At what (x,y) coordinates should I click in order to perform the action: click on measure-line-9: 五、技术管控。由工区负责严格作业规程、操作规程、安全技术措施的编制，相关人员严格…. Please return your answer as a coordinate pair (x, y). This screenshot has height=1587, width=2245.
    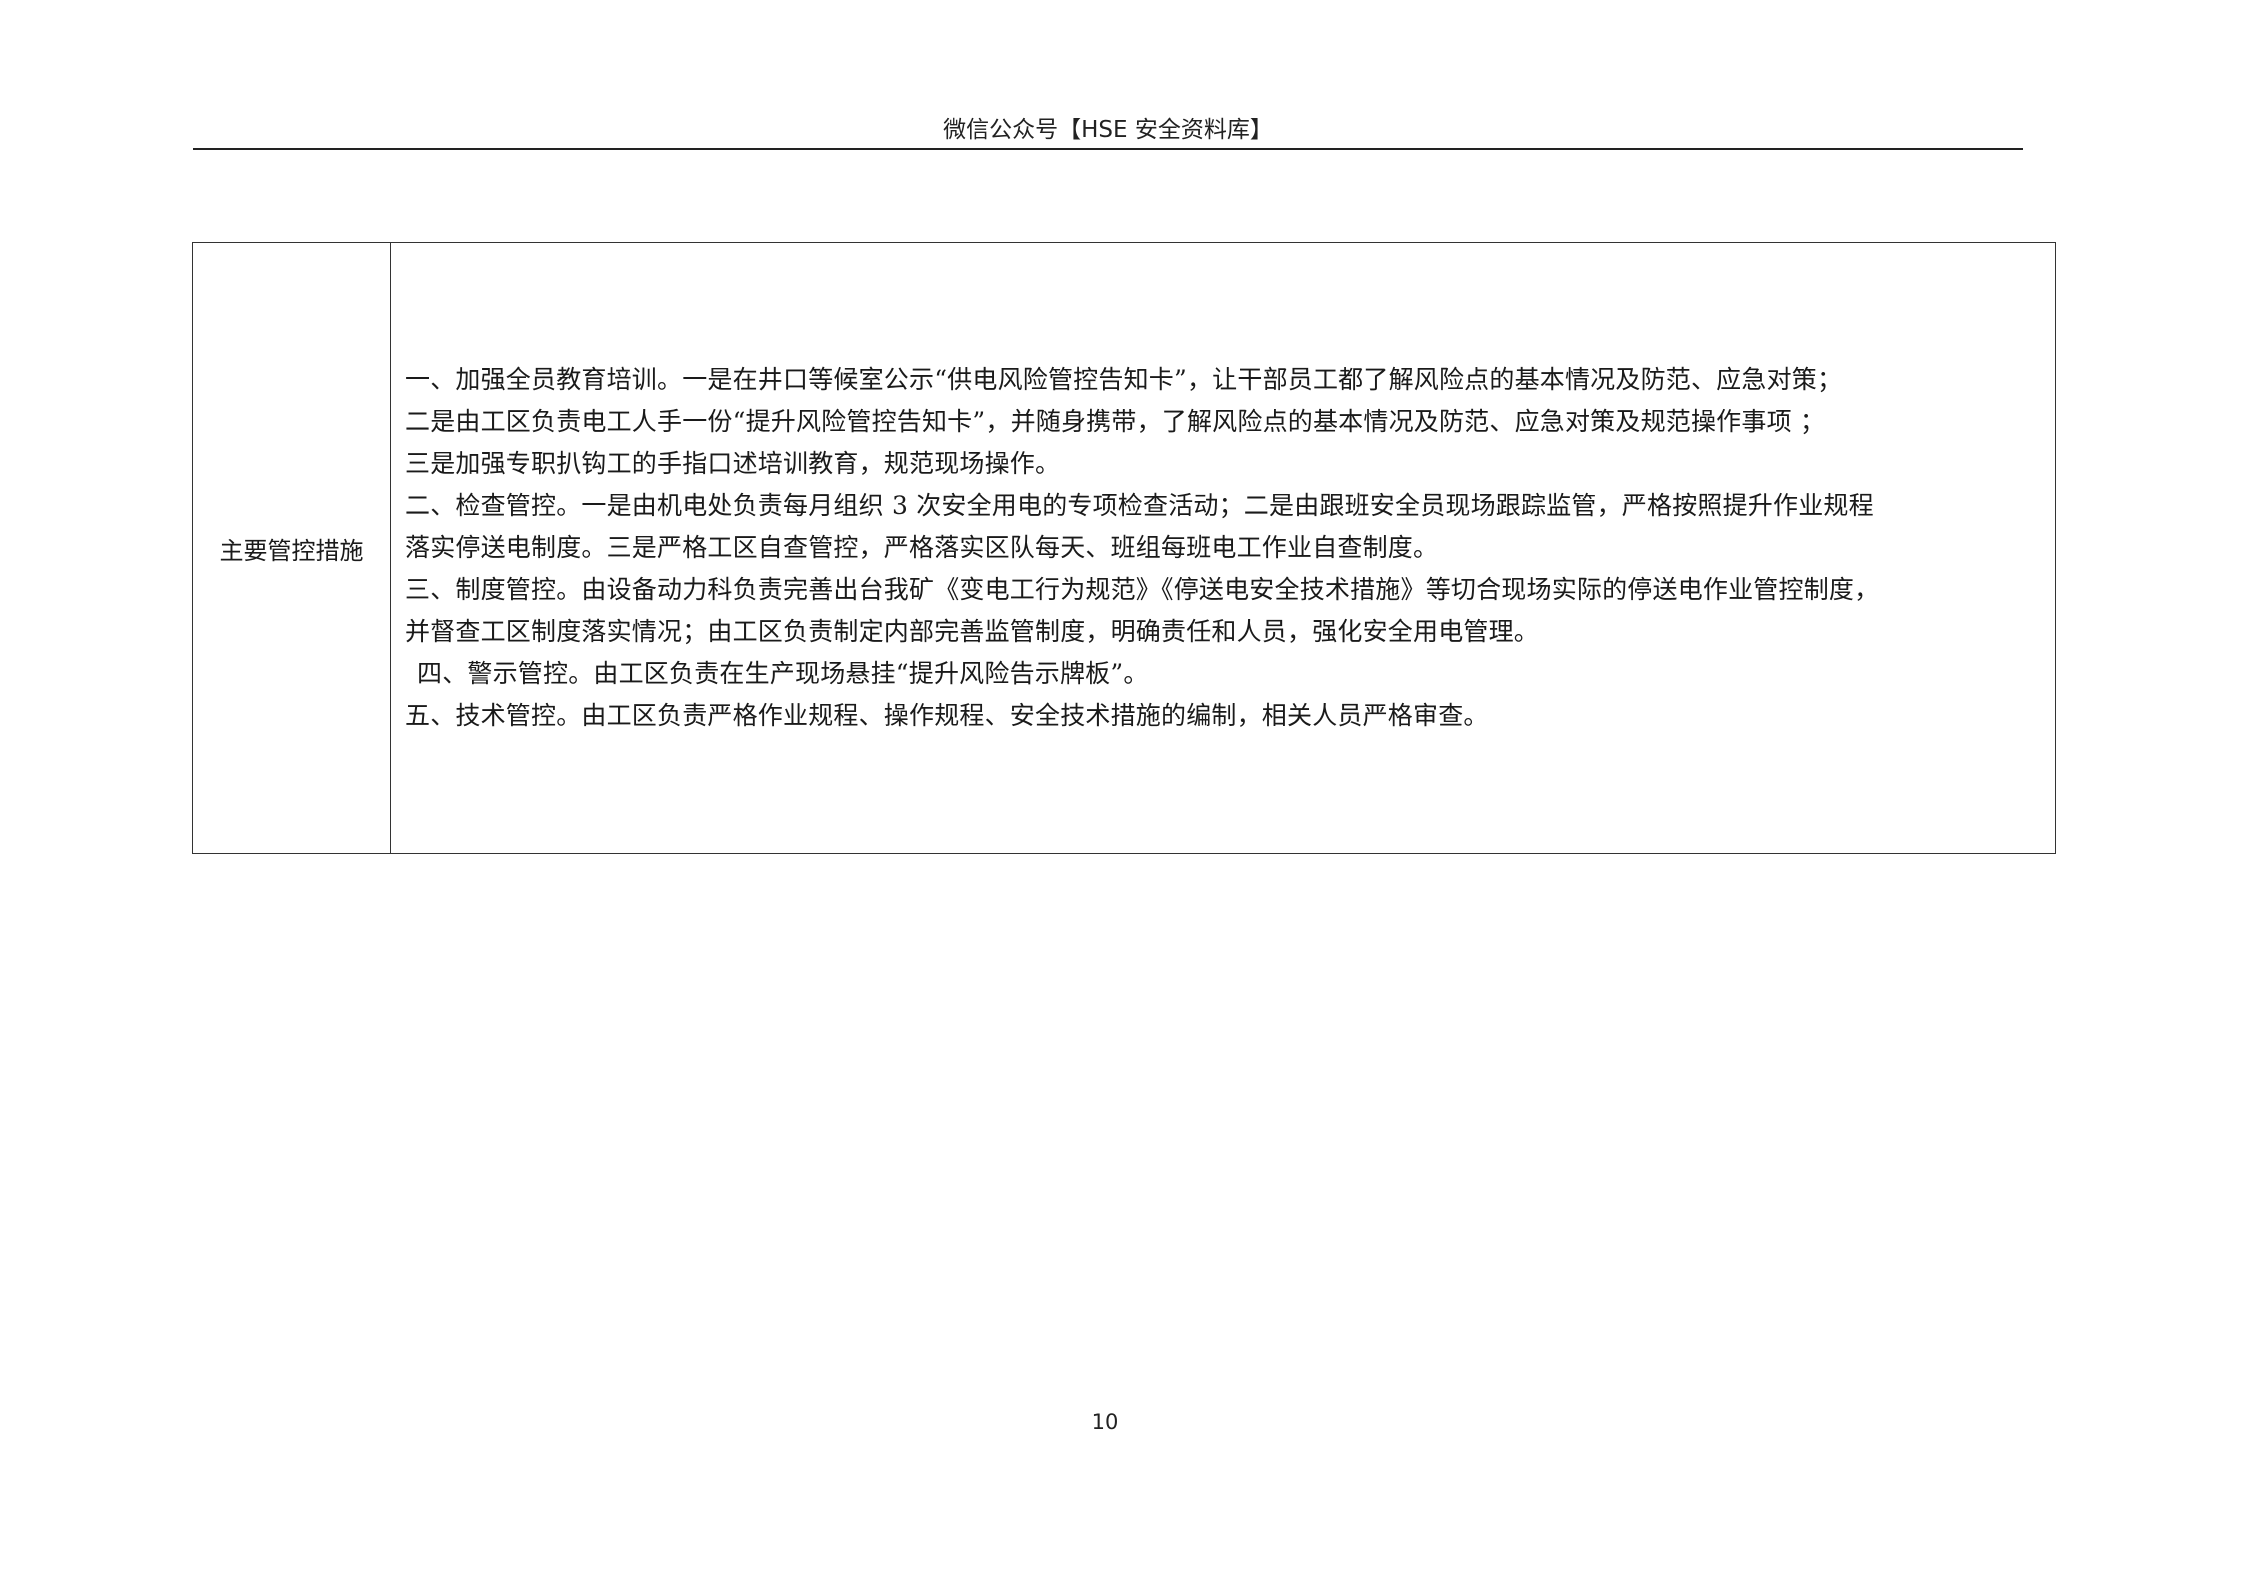
    Looking at the image, I should click on (947, 715).